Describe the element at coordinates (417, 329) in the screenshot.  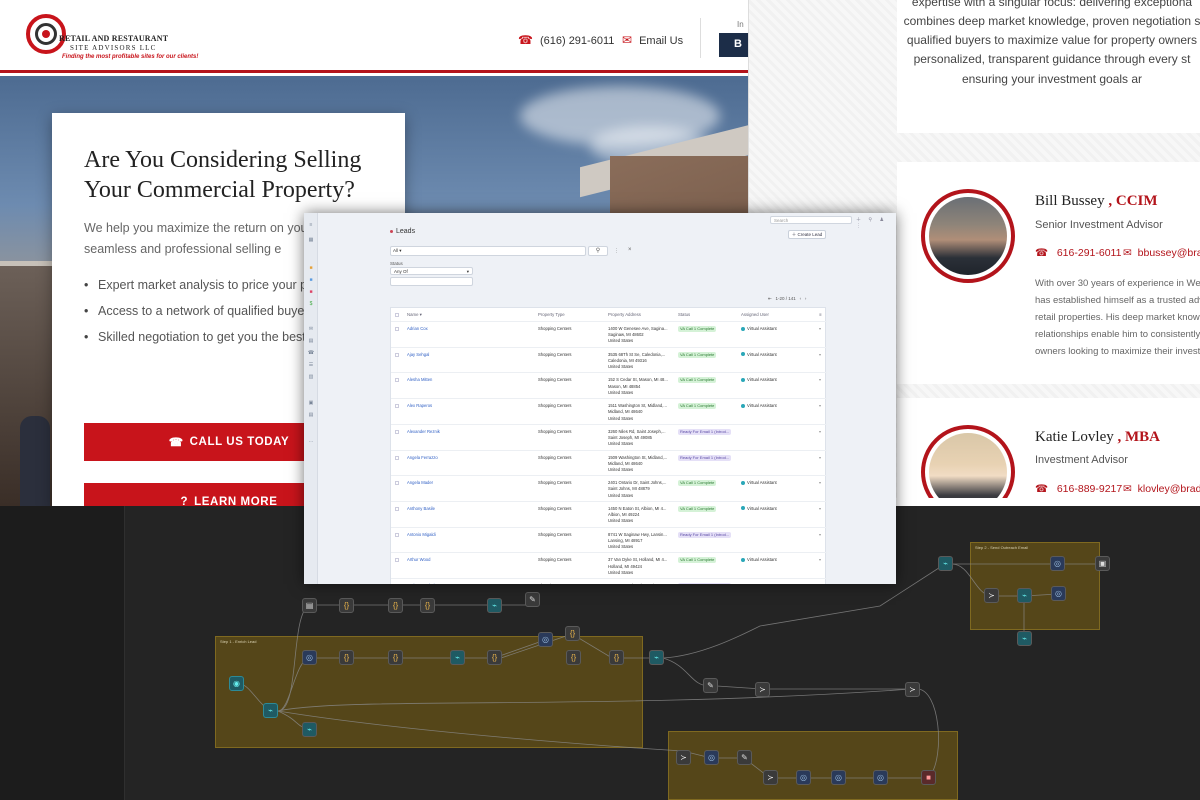
I see `lead-name-link: Adrian Cox` at that location.